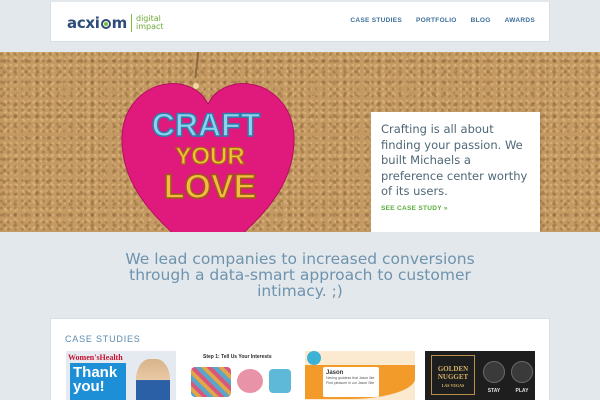  Describe the element at coordinates (453, 385) in the screenshot. I see `sign-line3: LAS VEGAS` at that location.